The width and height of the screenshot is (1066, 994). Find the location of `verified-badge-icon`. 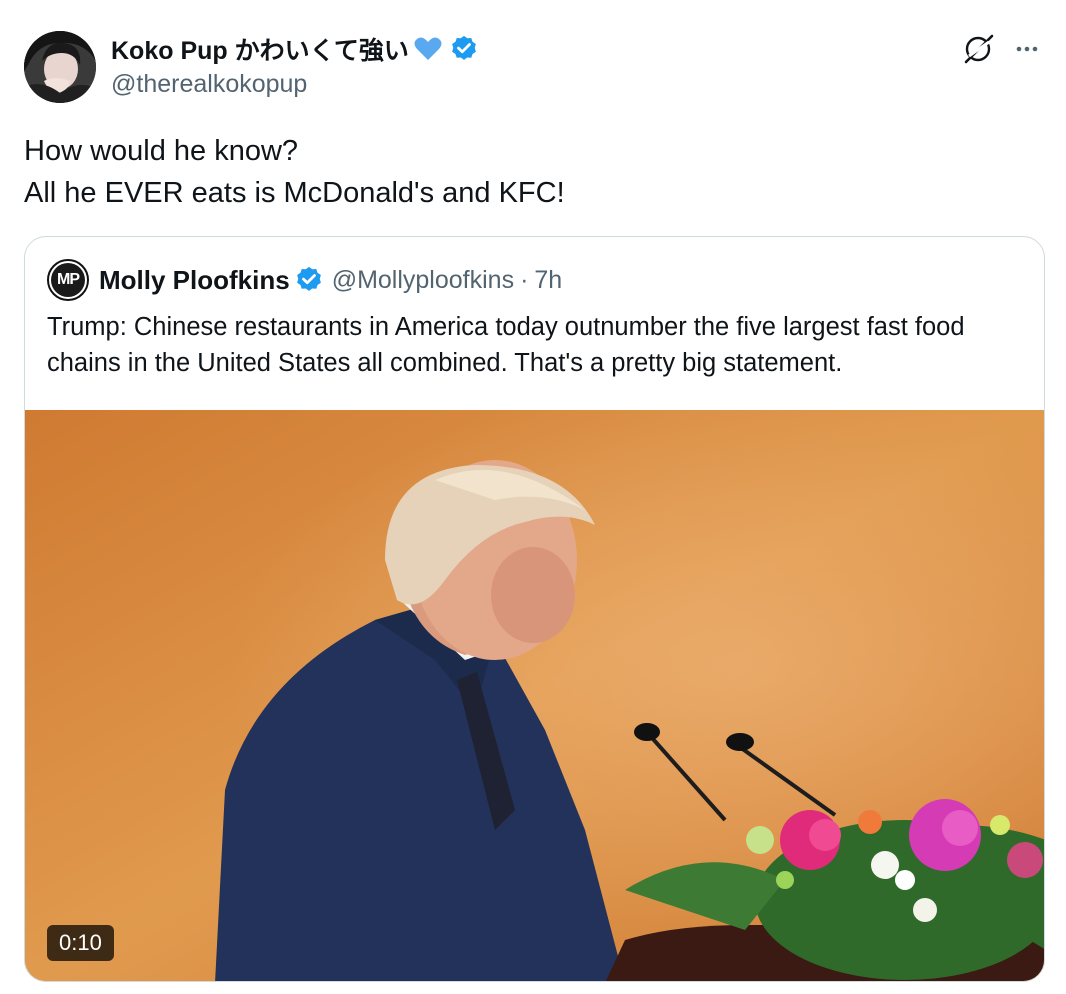

verified-badge-icon is located at coordinates (464, 49).